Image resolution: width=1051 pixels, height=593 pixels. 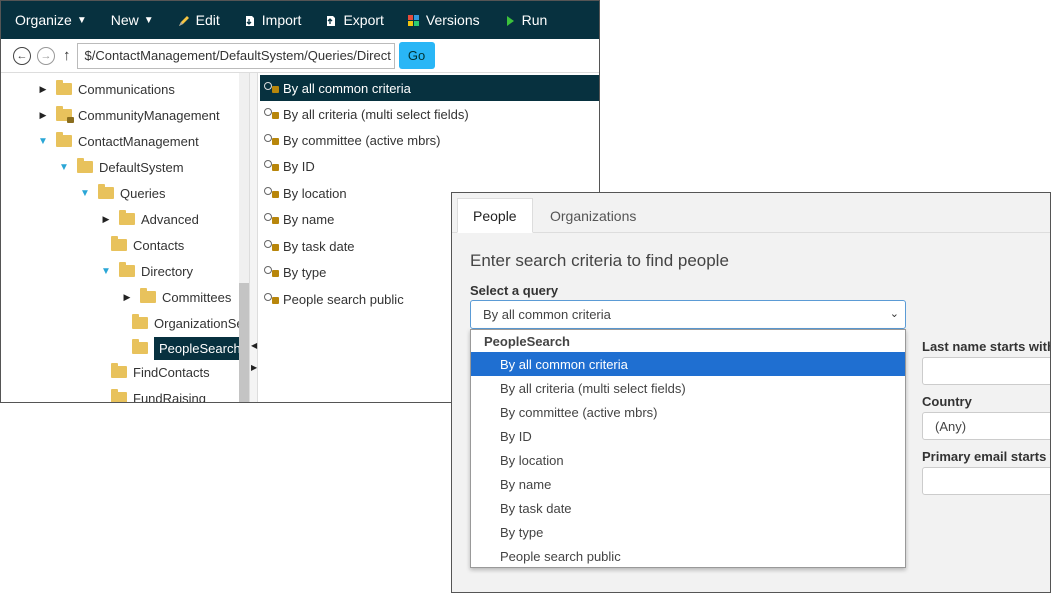 What do you see at coordinates (688, 412) in the screenshot?
I see `dropdown-option: By committee (active mbrs)` at bounding box center [688, 412].